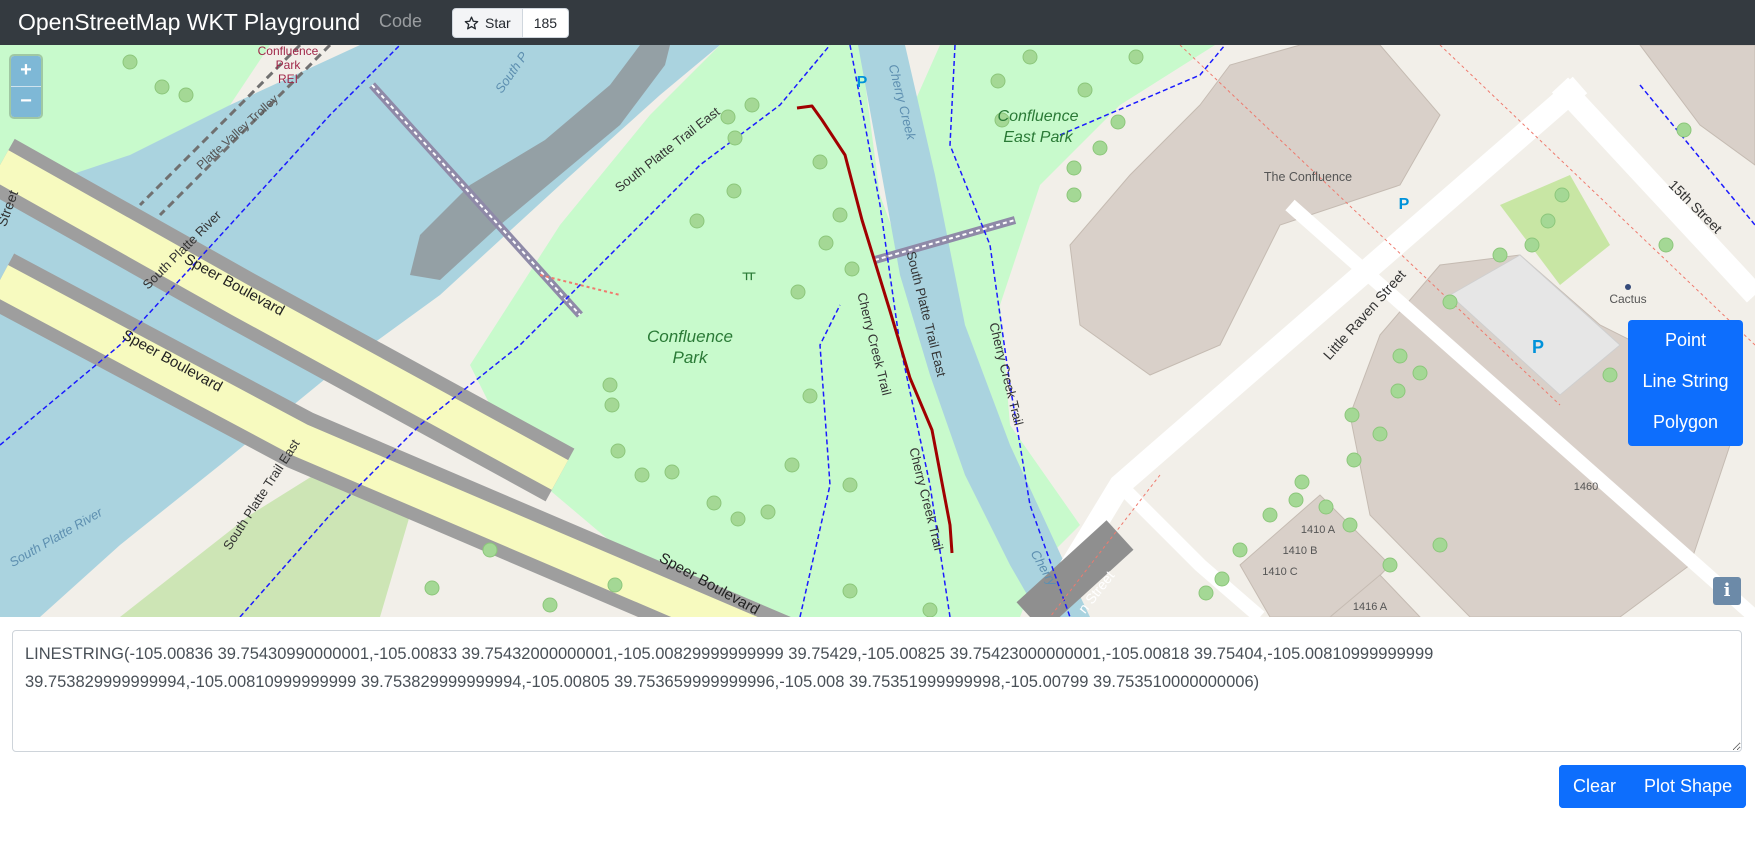 The width and height of the screenshot is (1755, 851). I want to click on building-1460-label: 1460, so click(1586, 487).